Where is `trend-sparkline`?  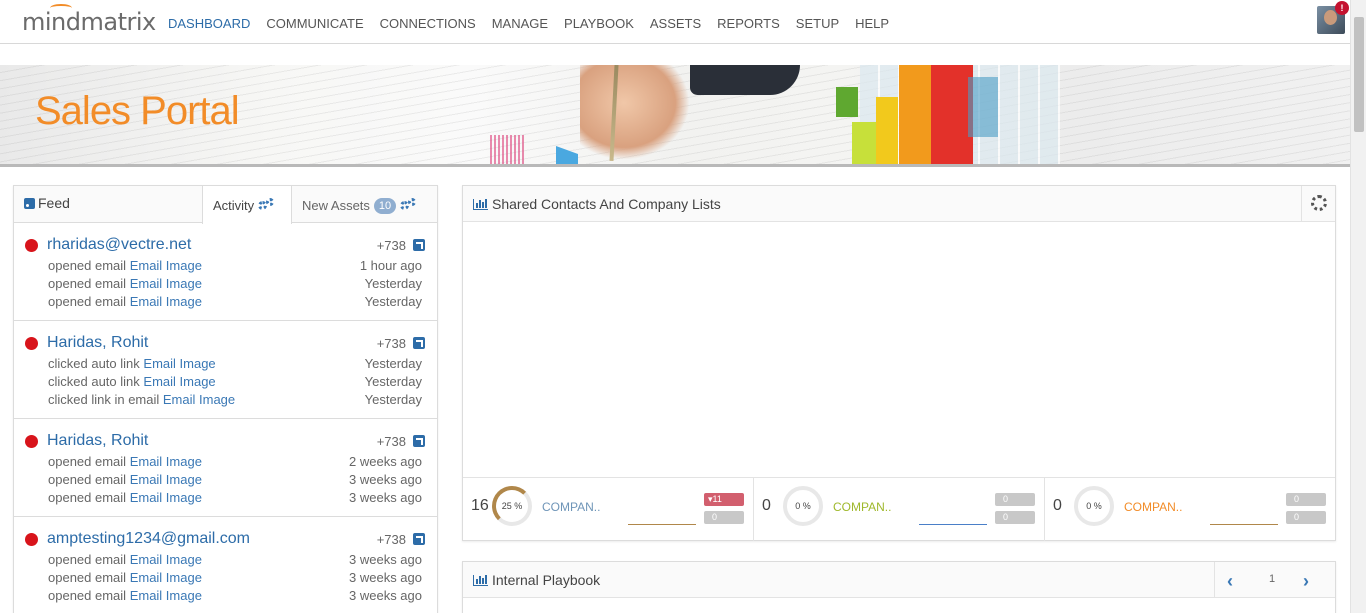 trend-sparkline is located at coordinates (953, 524).